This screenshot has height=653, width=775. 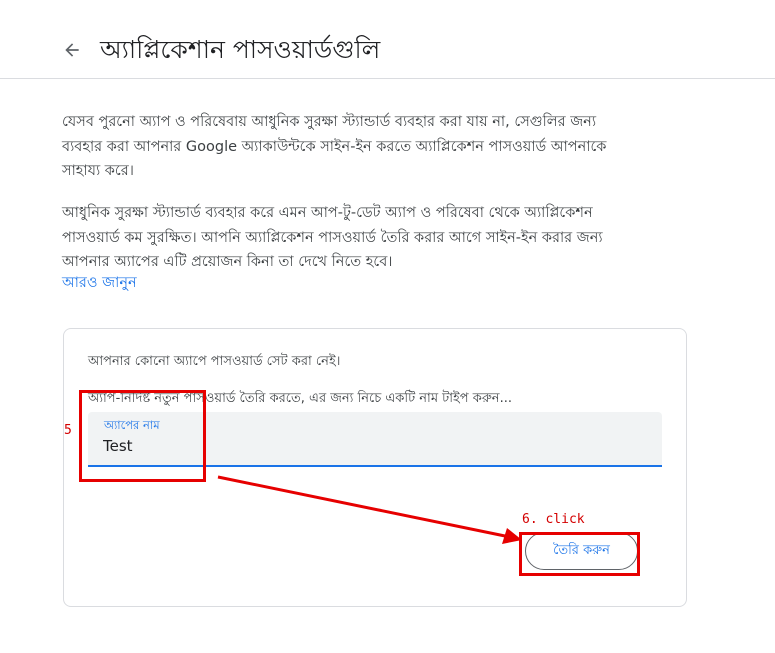 What do you see at coordinates (581, 551) in the screenshot?
I see `create-button: তৈরি করুন` at bounding box center [581, 551].